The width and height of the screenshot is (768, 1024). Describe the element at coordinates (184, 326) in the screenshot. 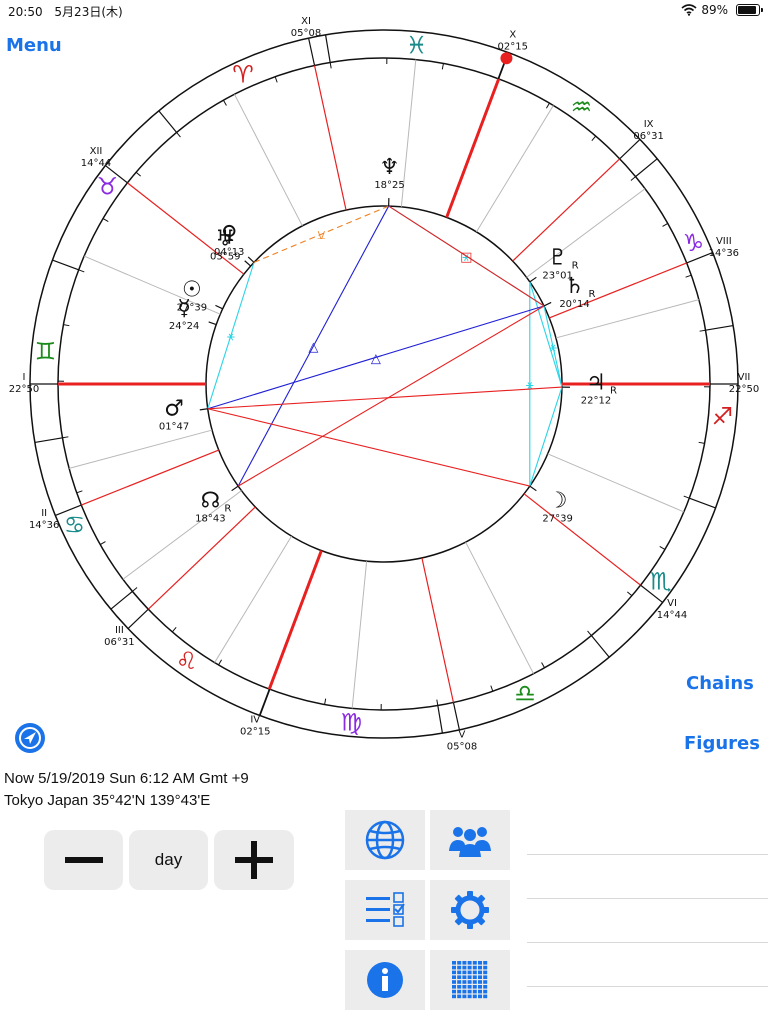

I see `planet-degree: 24°24` at that location.